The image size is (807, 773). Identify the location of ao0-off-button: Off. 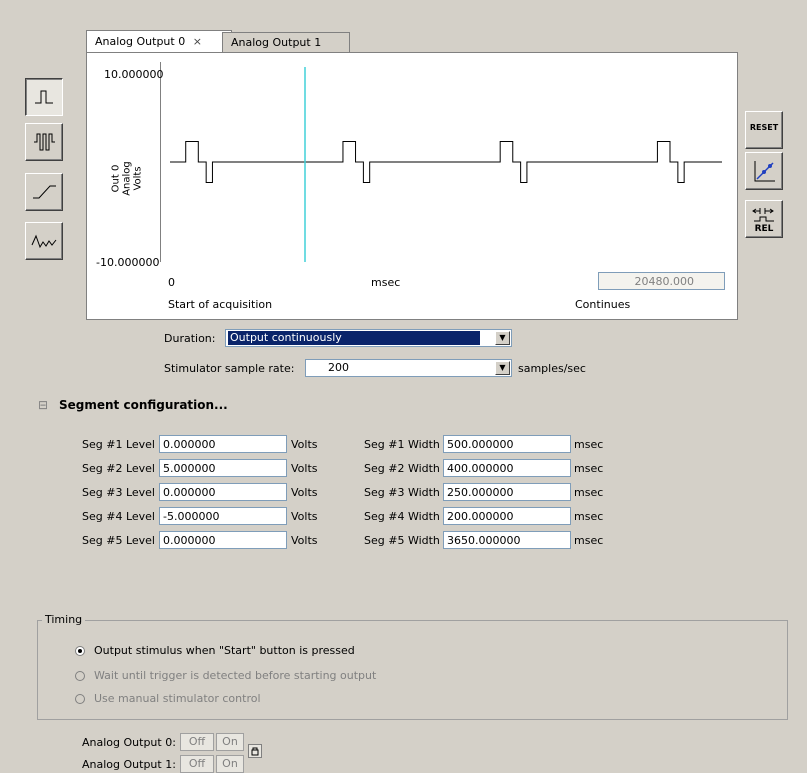
(197, 742).